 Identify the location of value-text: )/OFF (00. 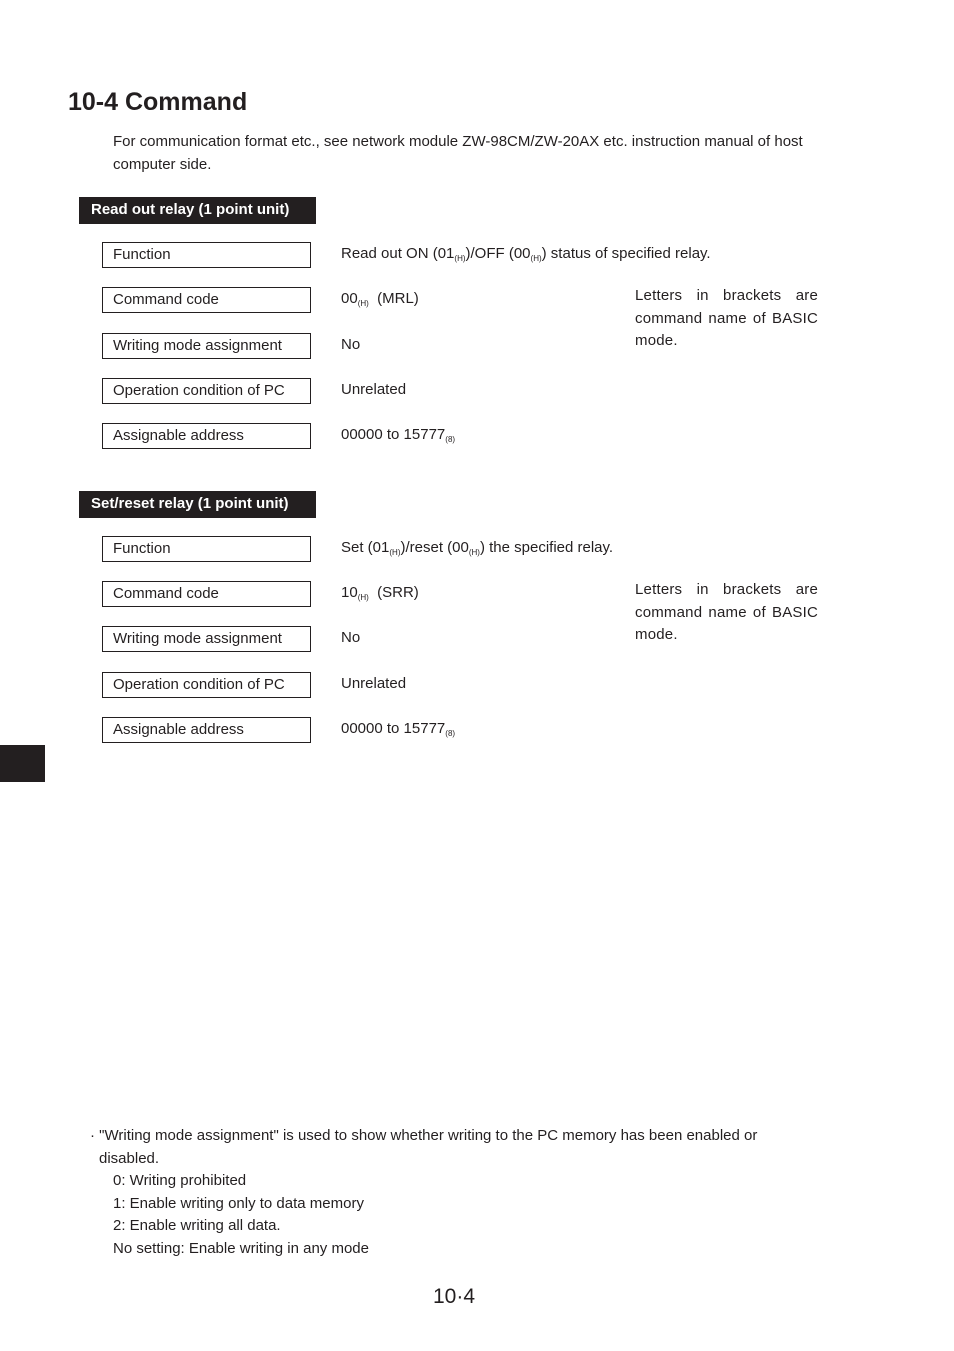
(498, 253).